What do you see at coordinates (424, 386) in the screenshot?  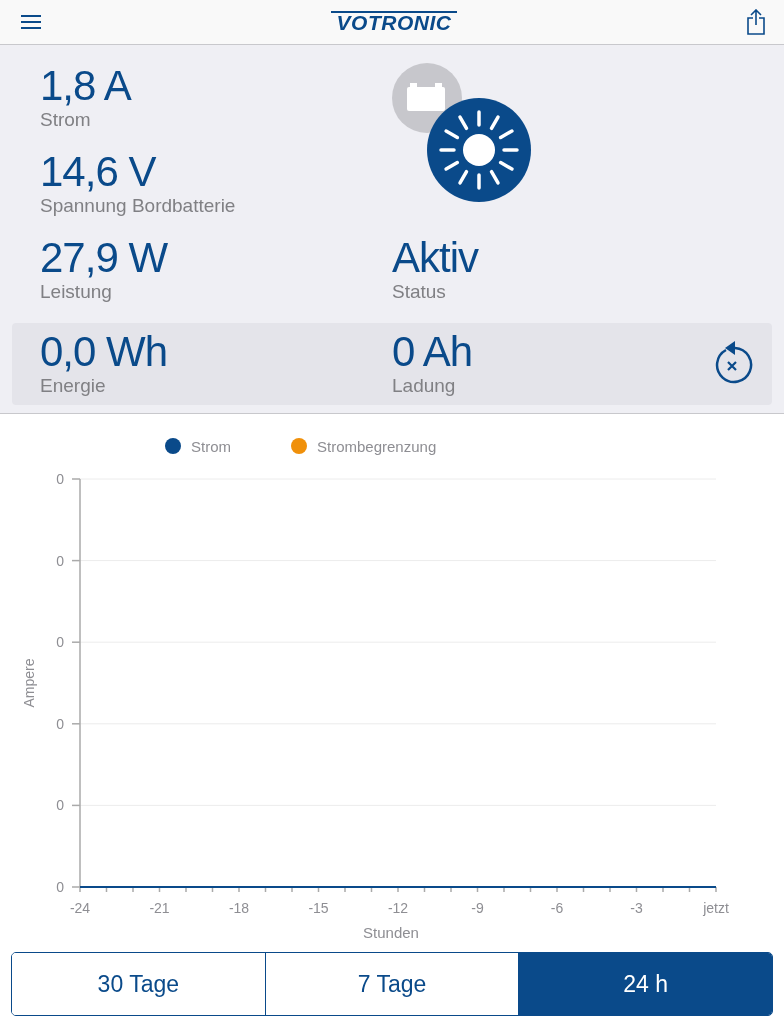 I see `stat-label: Ladung` at bounding box center [424, 386].